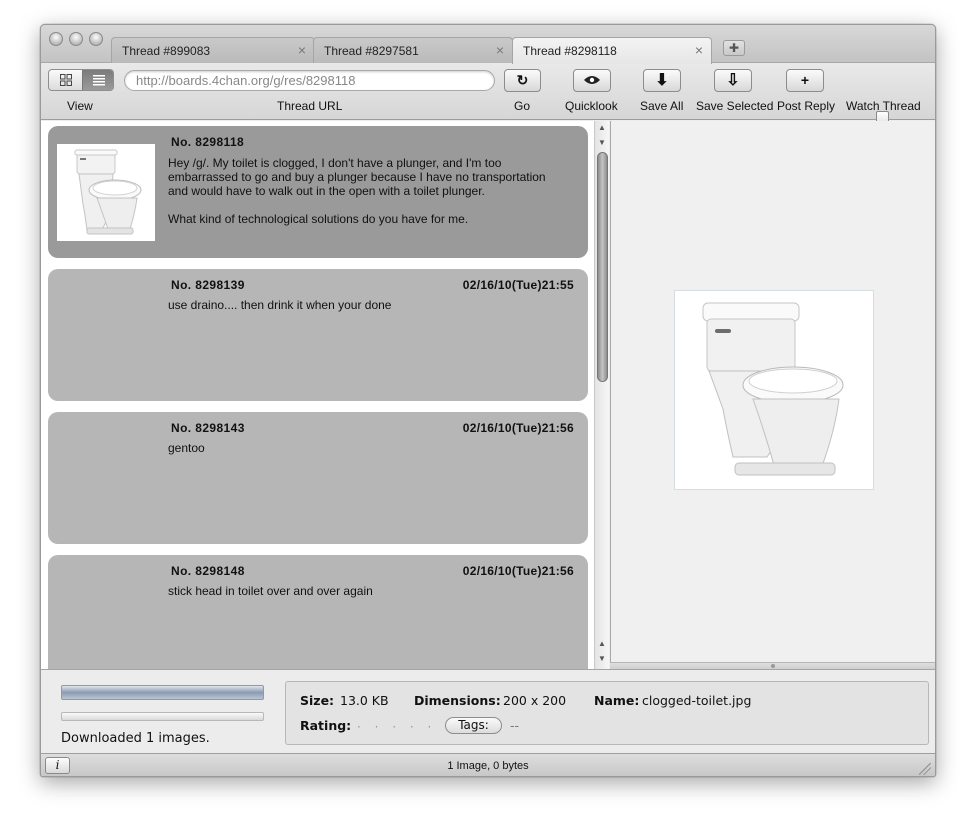 Image resolution: width=976 pixels, height=832 pixels. I want to click on post-reply-label: Post Reply, so click(806, 106).